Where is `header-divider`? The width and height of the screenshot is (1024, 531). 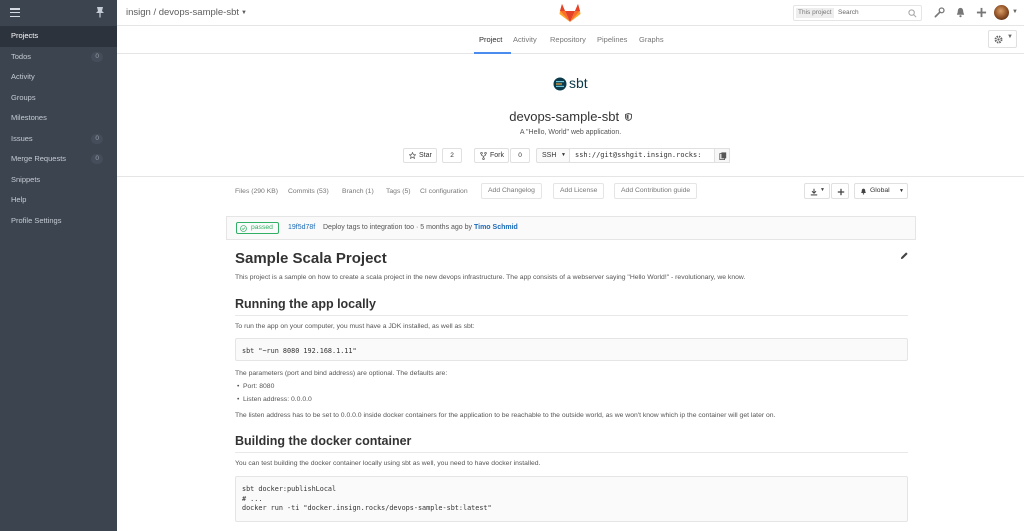
header-divider is located at coordinates (570, 176).